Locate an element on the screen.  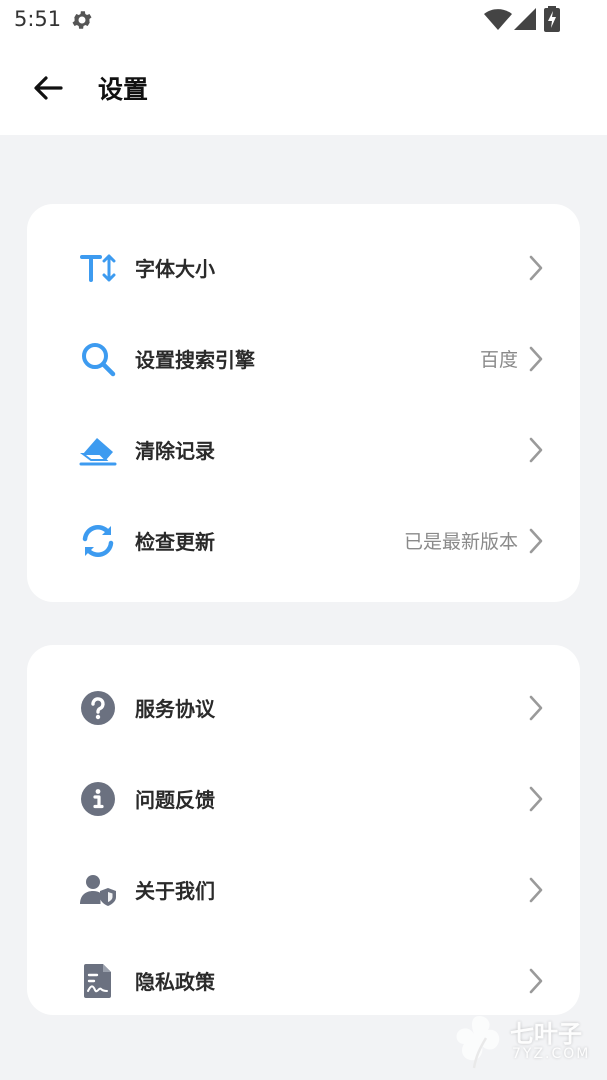
font-size-icon is located at coordinates (98, 268).